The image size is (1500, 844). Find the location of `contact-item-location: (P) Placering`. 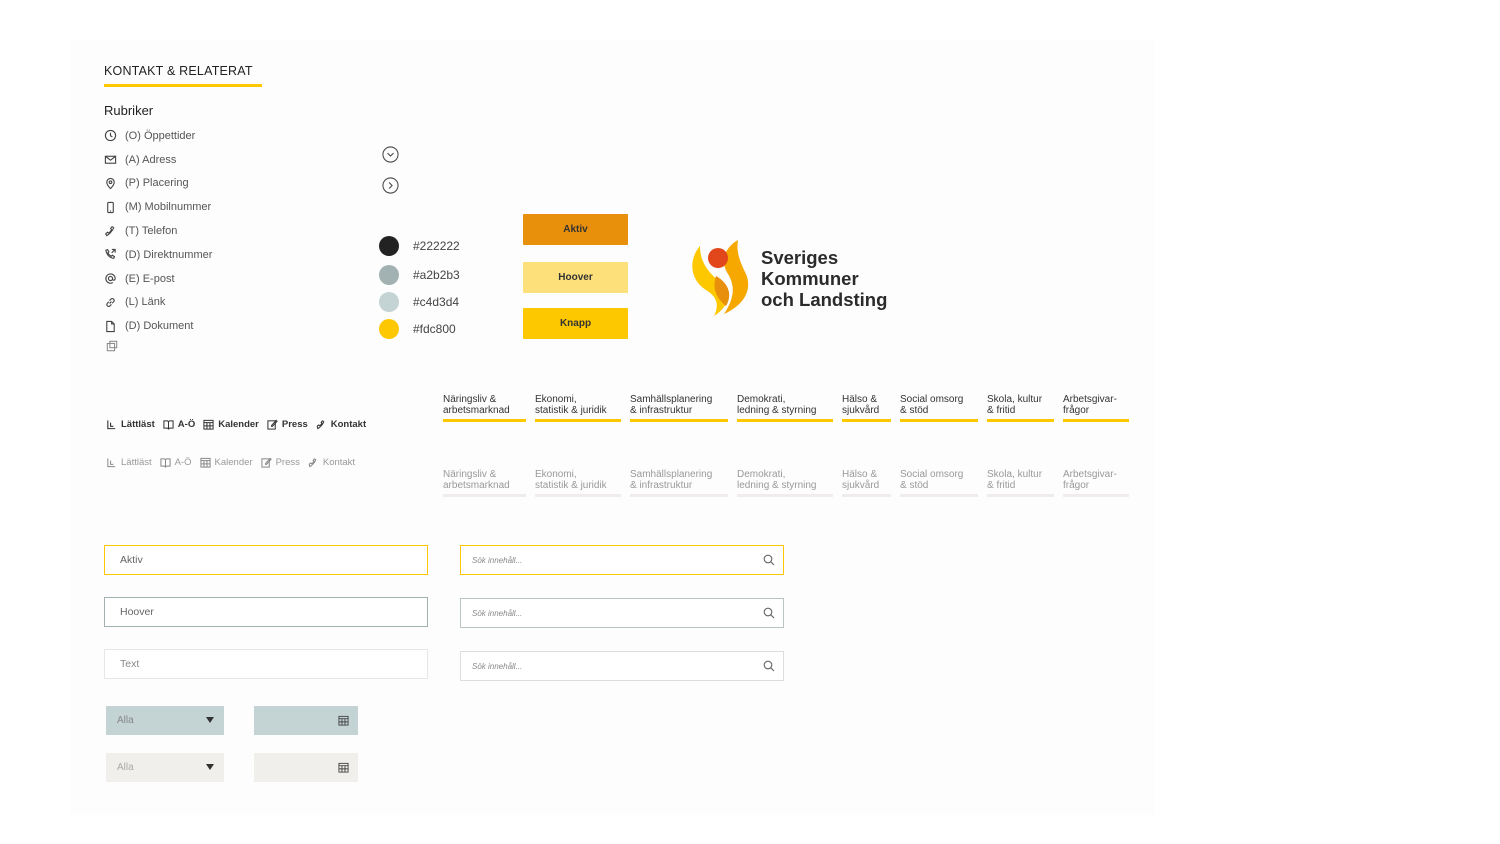

contact-item-location: (P) Placering is located at coordinates (158, 184).